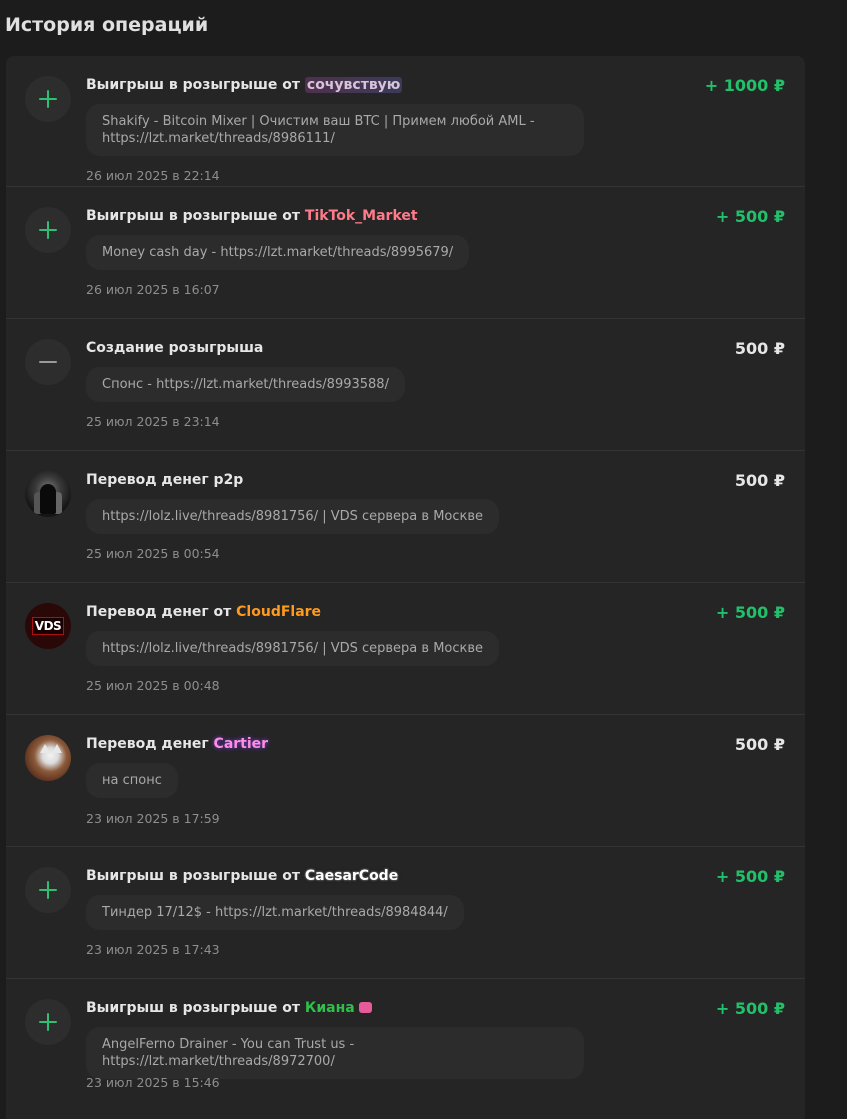  Describe the element at coordinates (330, 1008) in the screenshot. I see `user-link: Киана` at that location.